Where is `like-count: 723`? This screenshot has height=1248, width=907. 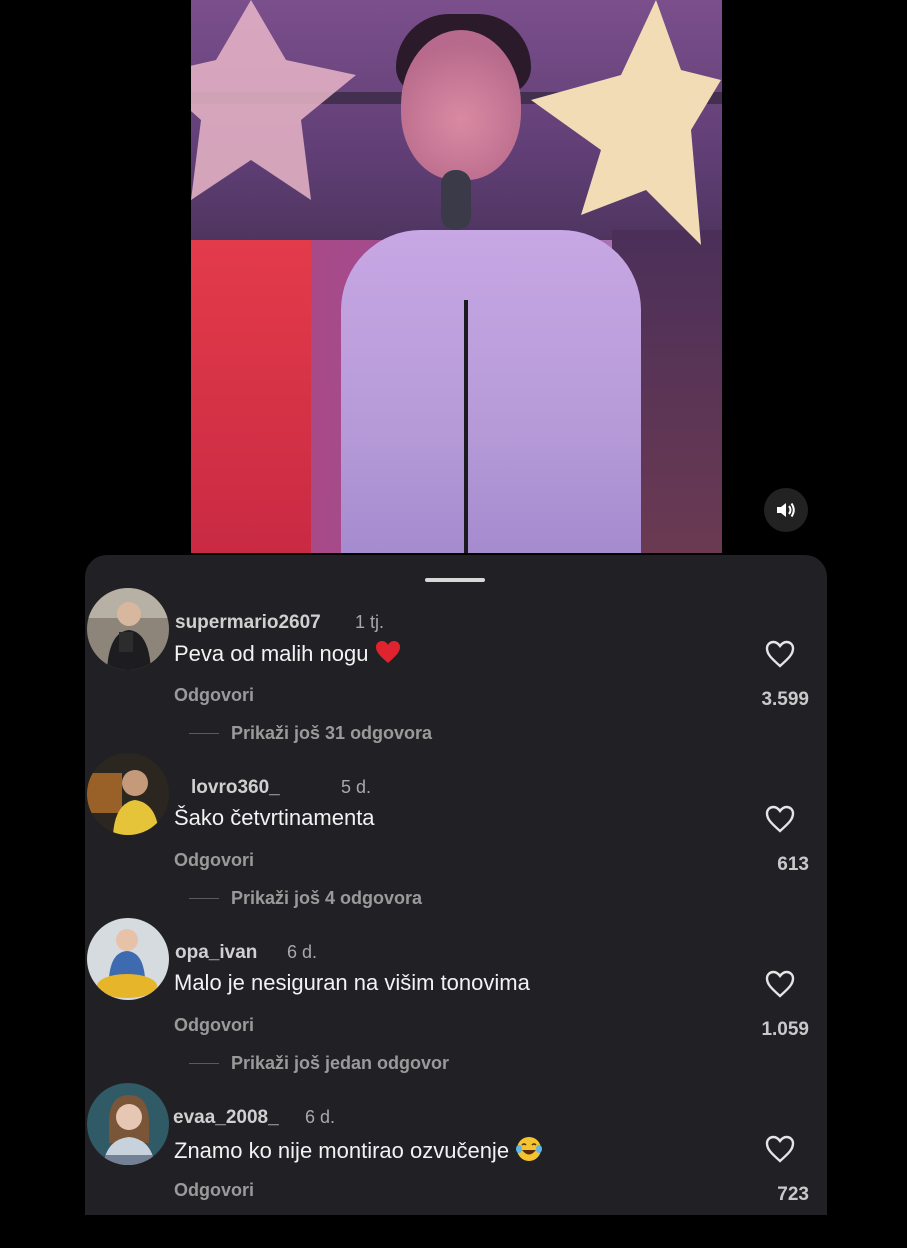 like-count: 723 is located at coordinates (793, 1194).